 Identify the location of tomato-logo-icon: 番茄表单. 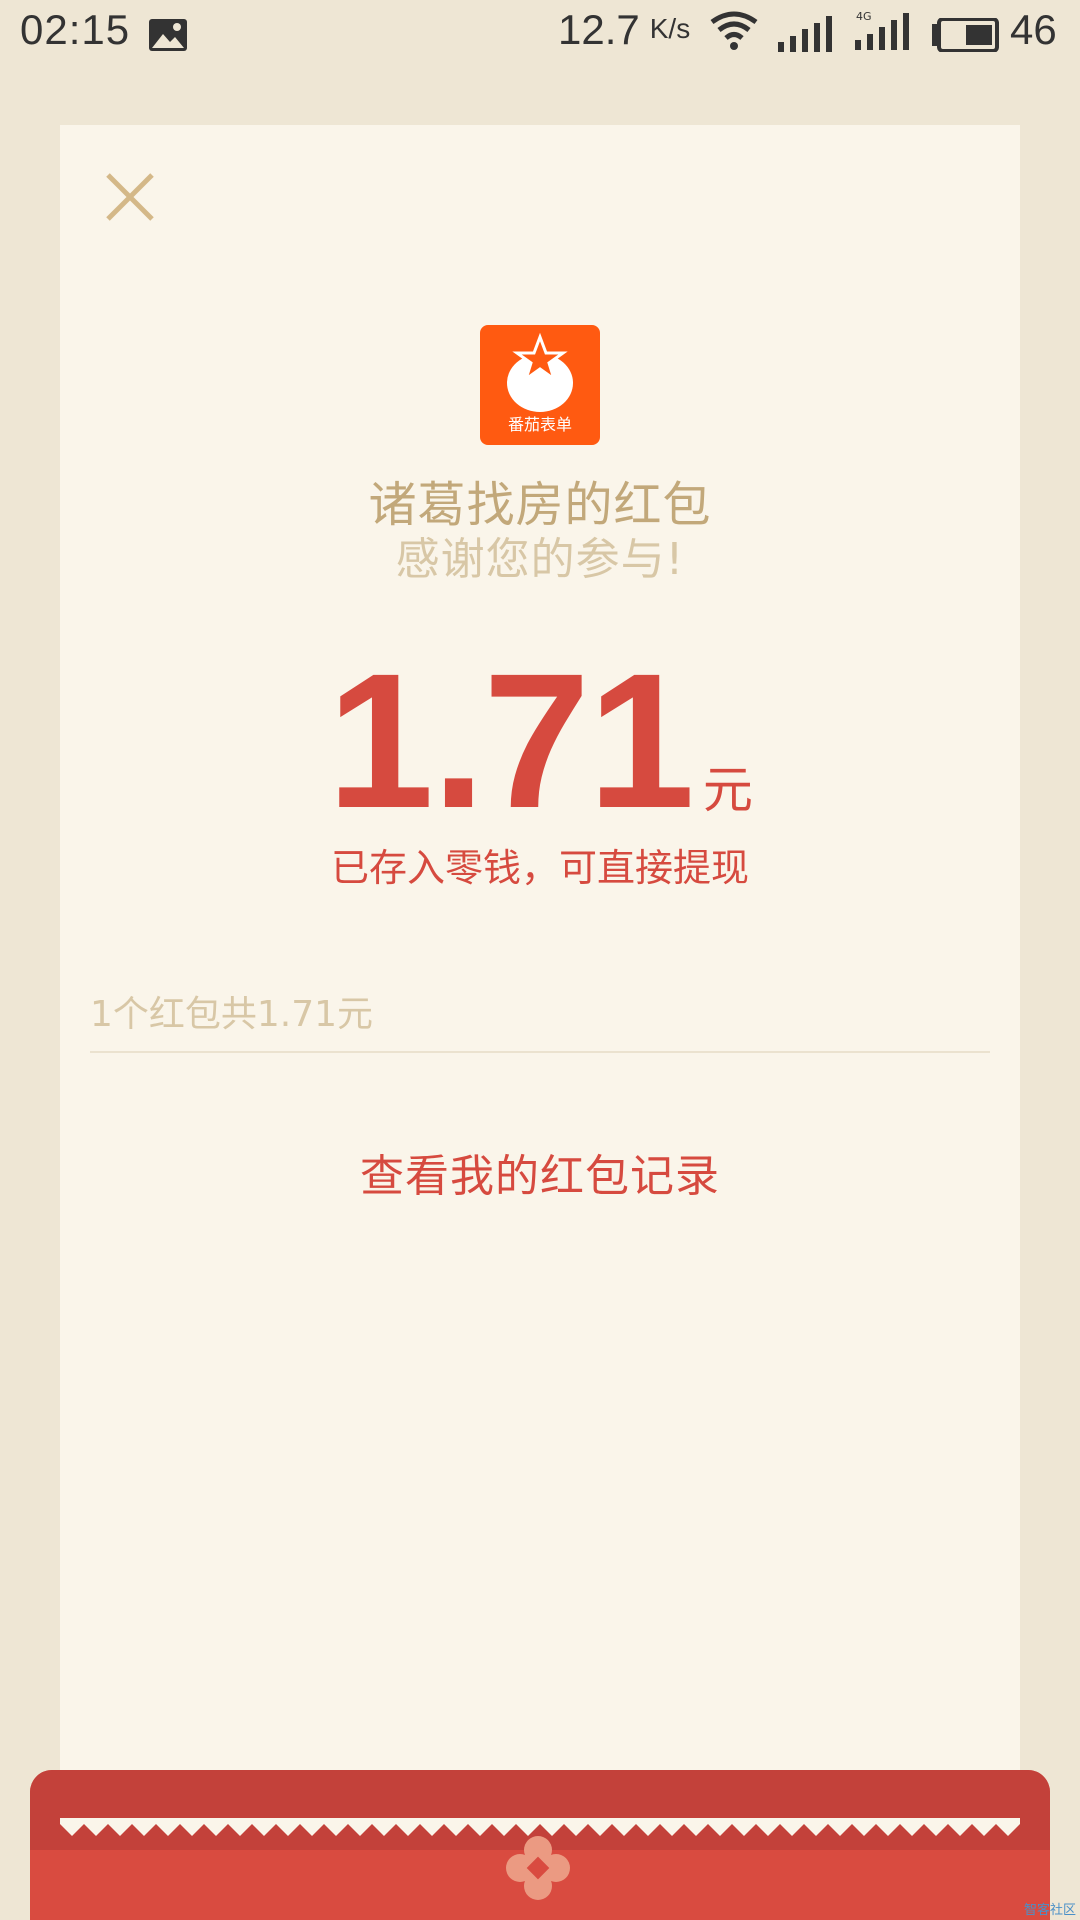
(540, 383).